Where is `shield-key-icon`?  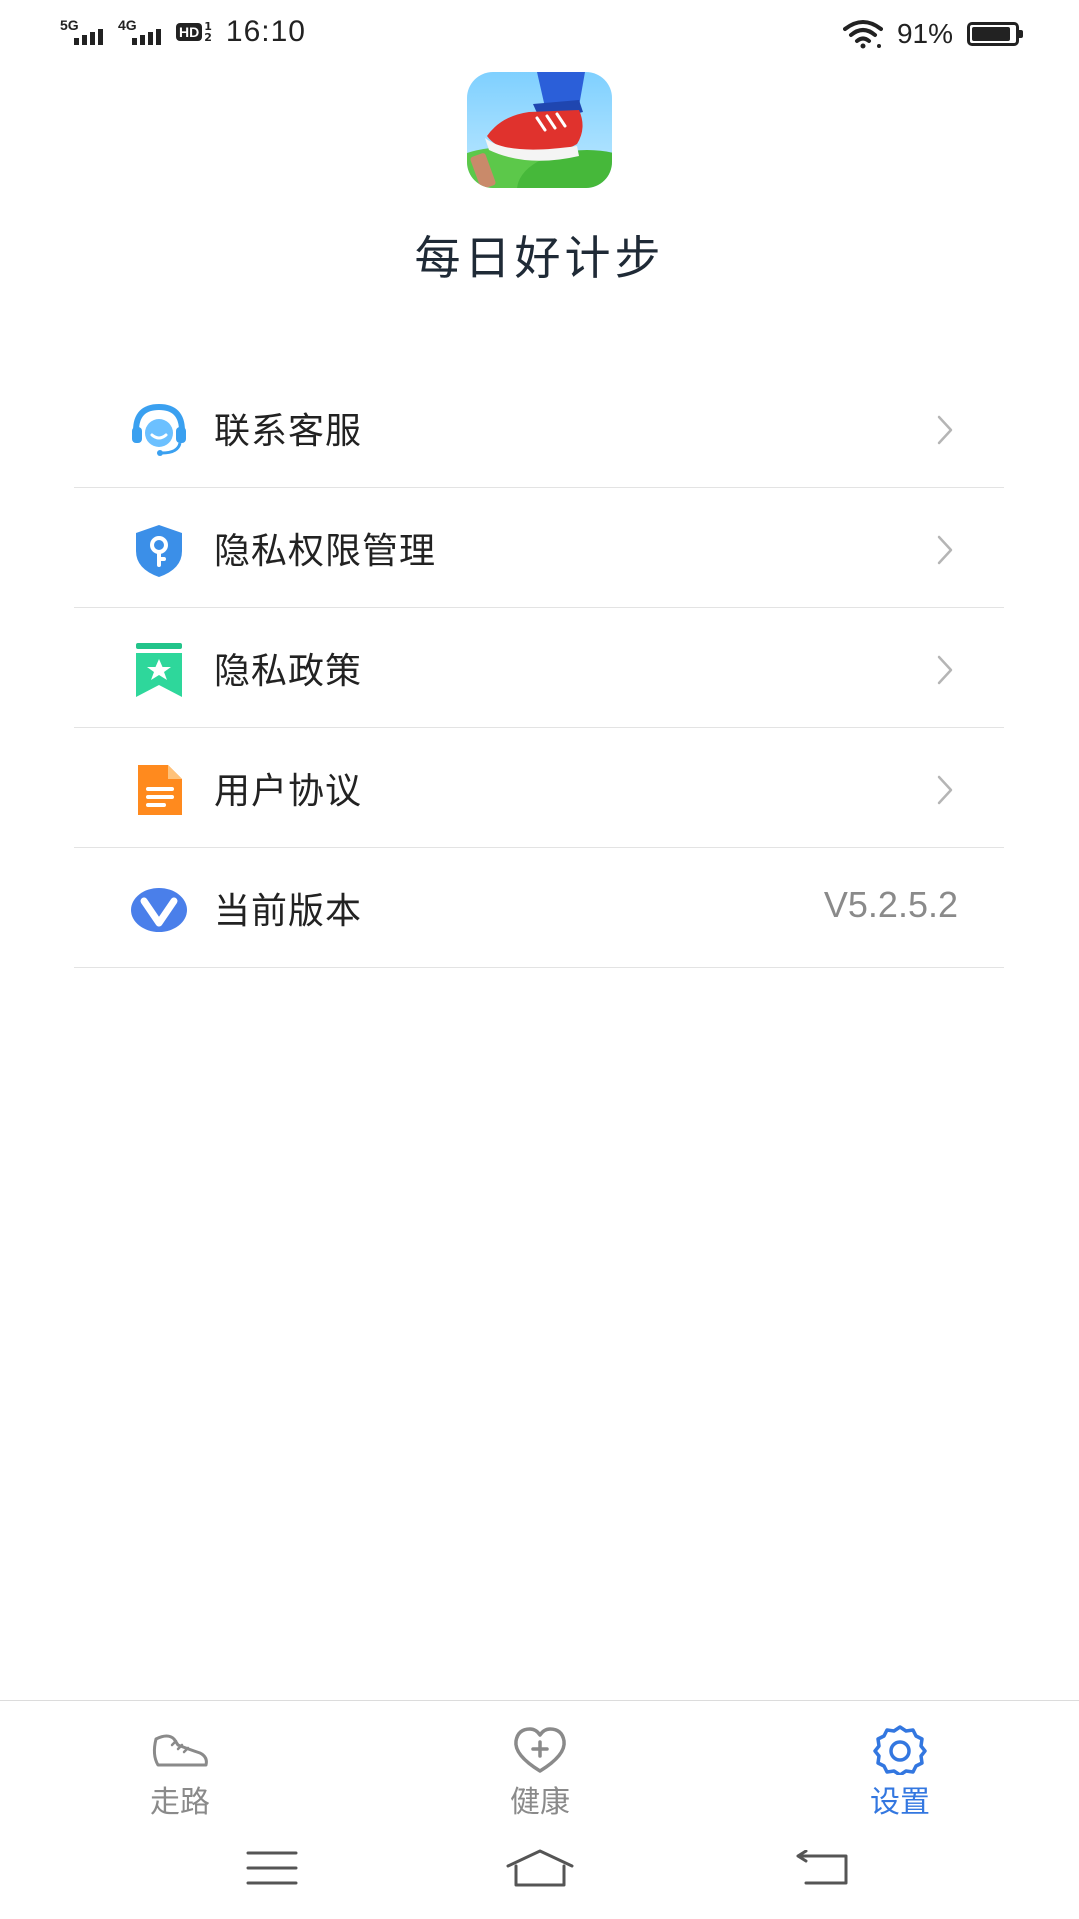
shield-key-icon is located at coordinates (159, 551).